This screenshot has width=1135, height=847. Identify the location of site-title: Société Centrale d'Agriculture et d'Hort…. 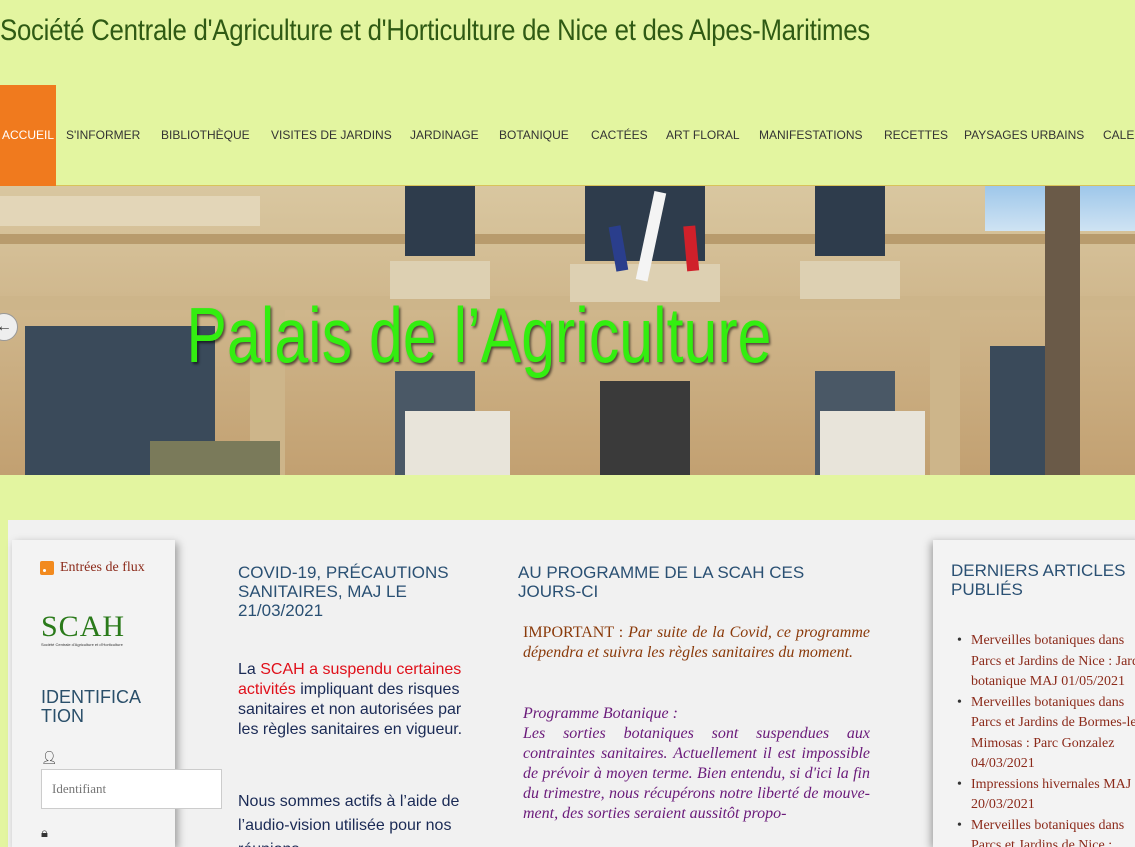
(435, 31).